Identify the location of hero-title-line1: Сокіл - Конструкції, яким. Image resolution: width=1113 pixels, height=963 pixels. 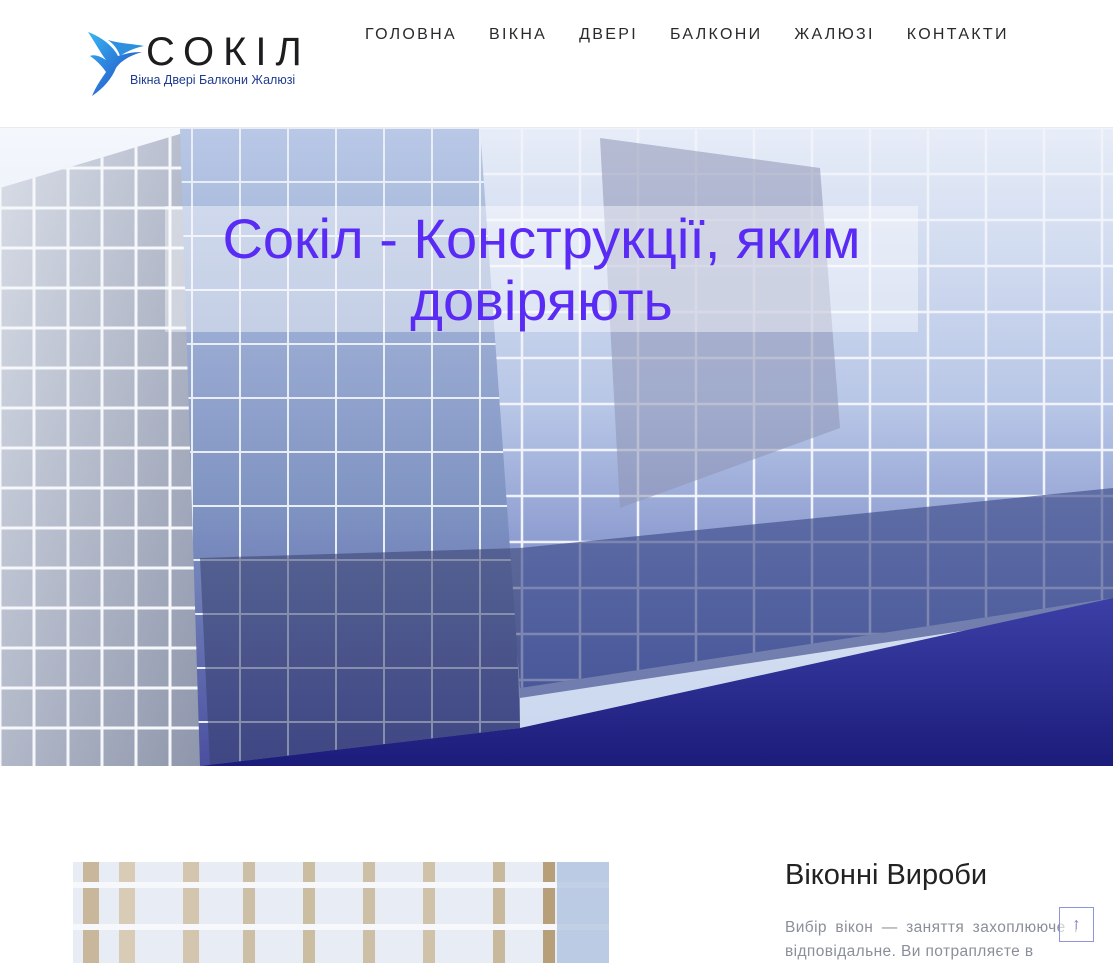
(541, 238).